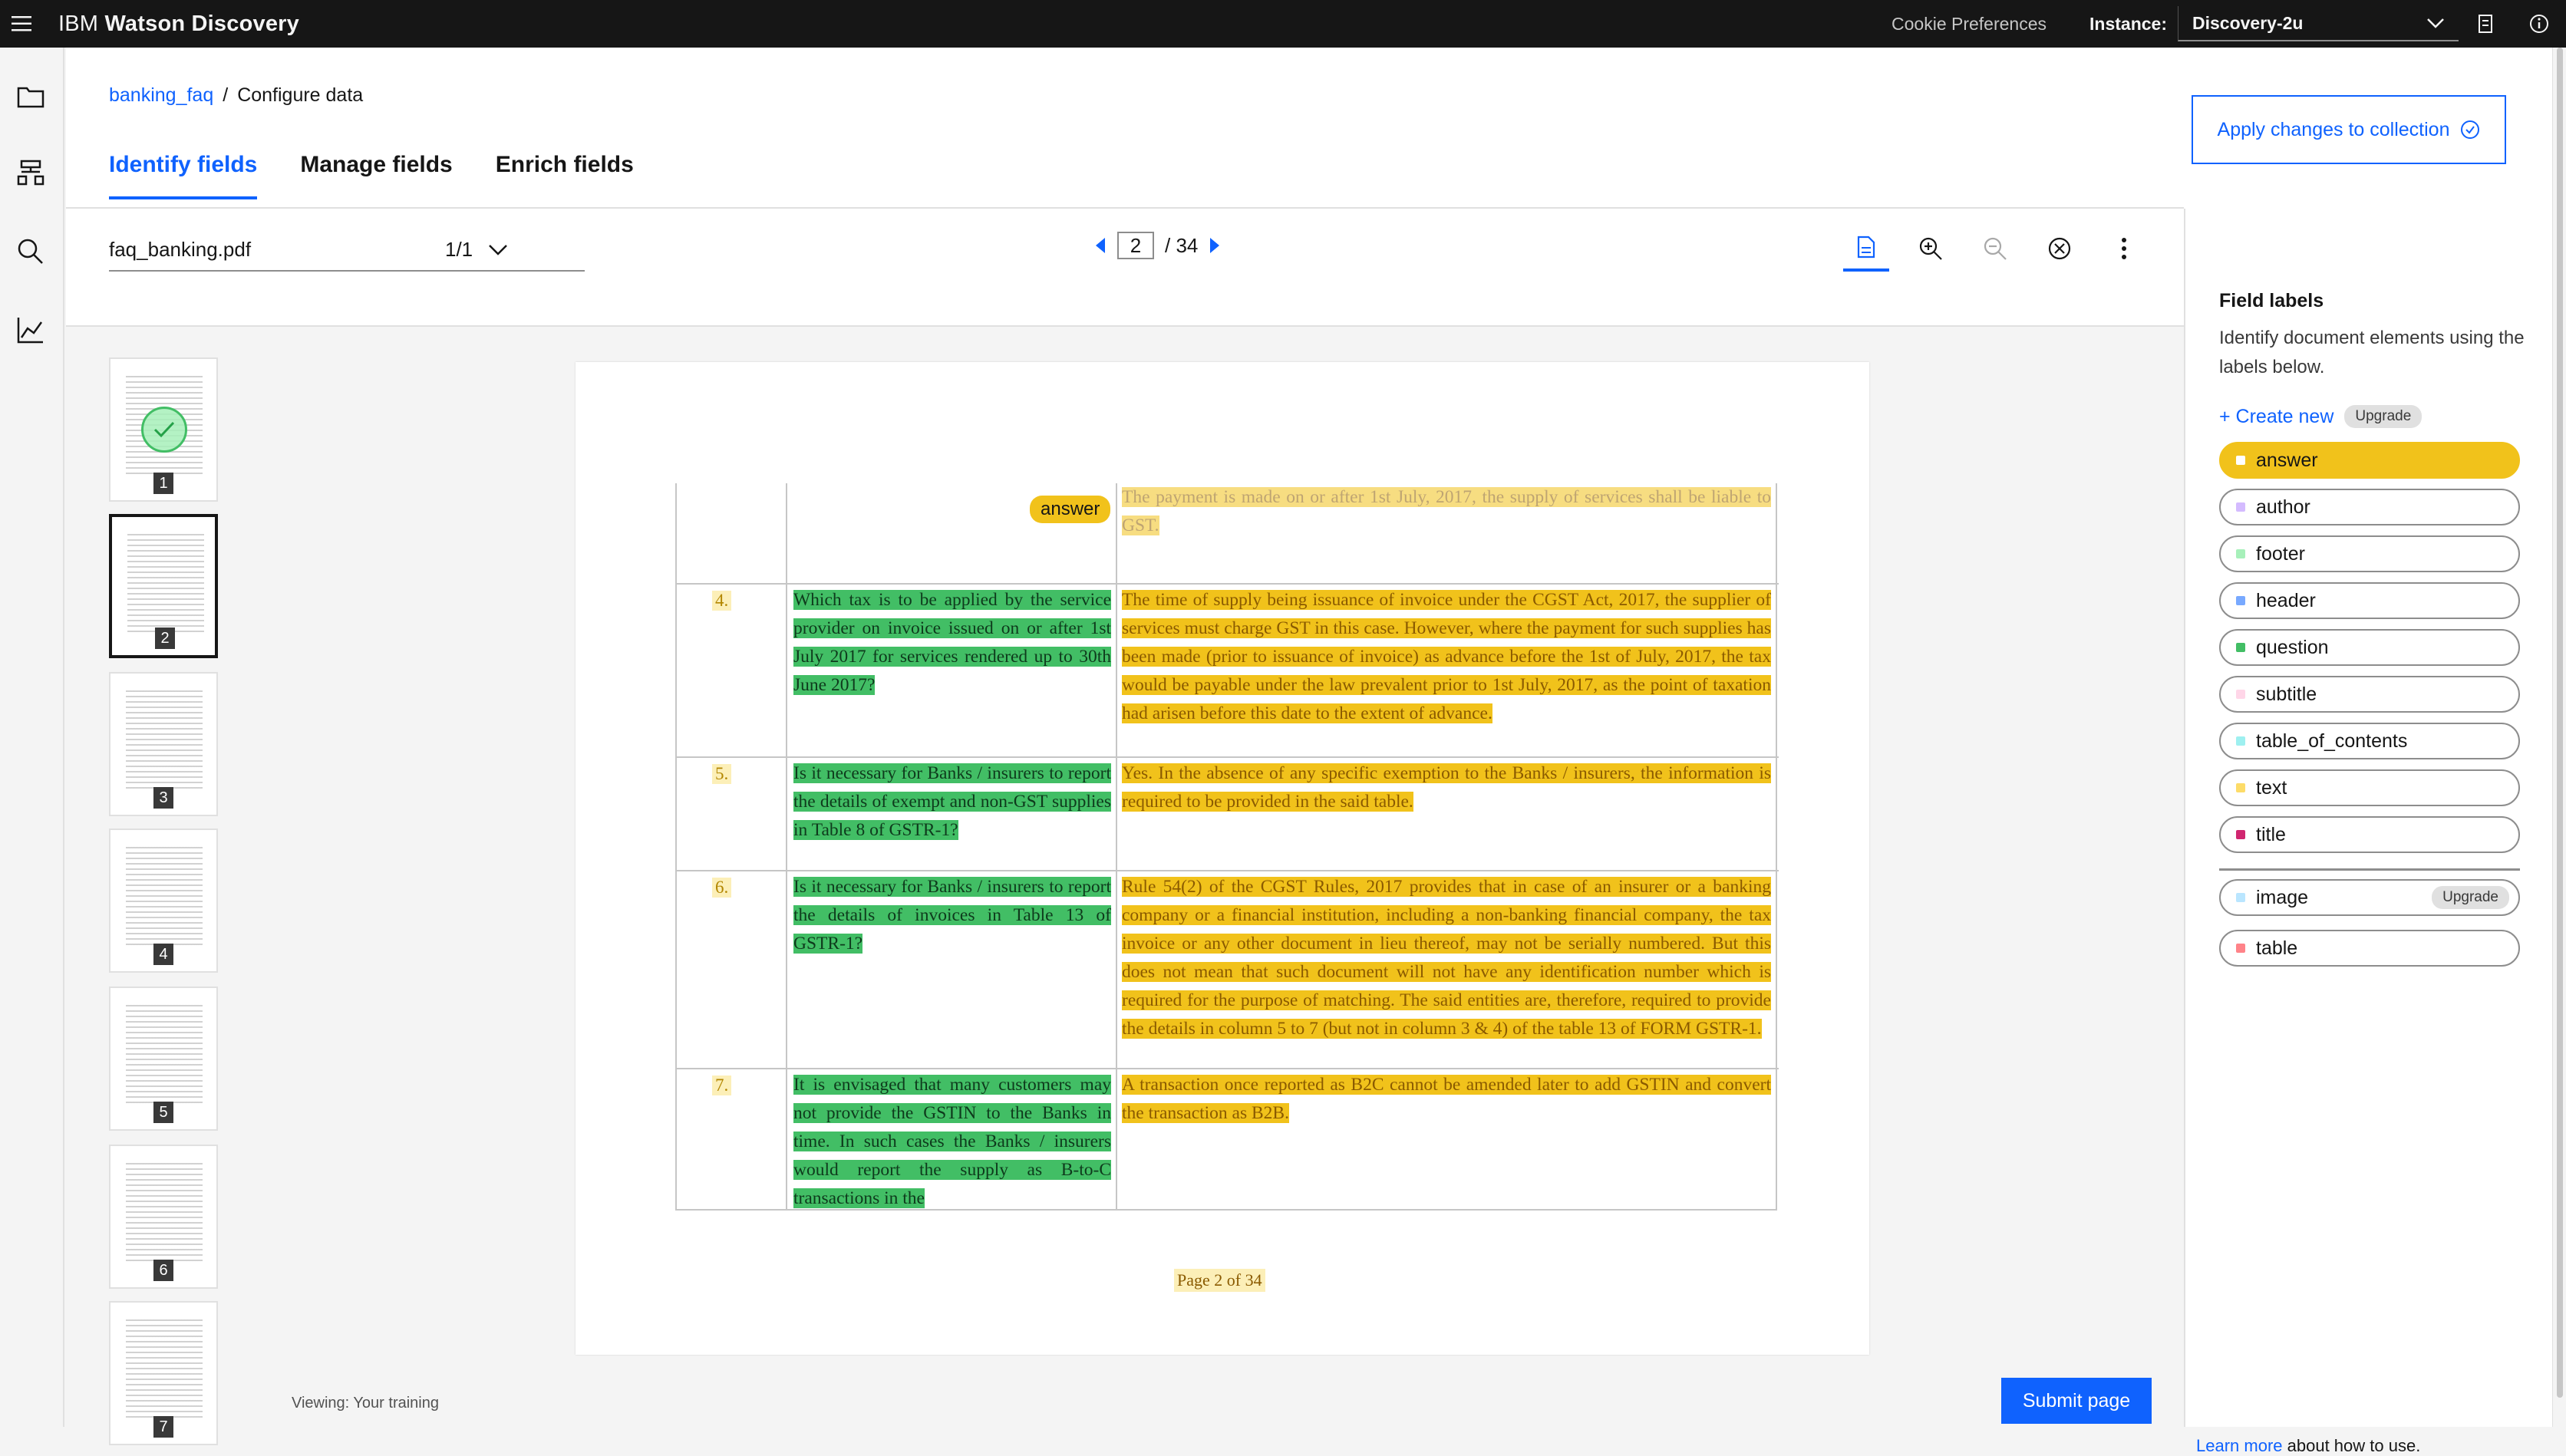 Image resolution: width=2566 pixels, height=1456 pixels. I want to click on label-image: image Upgrade, so click(2369, 897).